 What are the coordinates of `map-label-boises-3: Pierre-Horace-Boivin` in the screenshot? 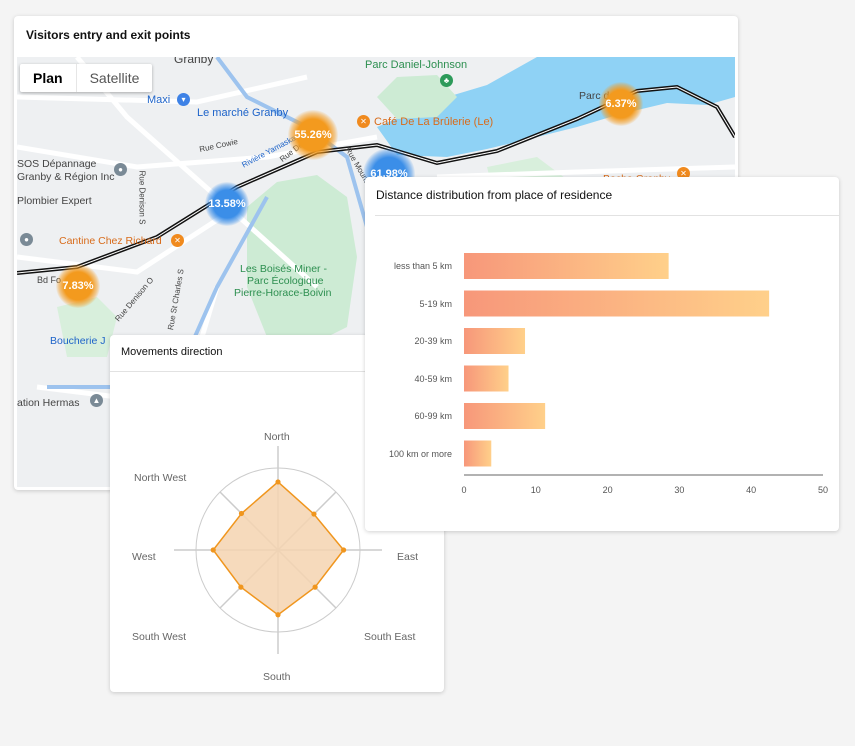 It's located at (283, 293).